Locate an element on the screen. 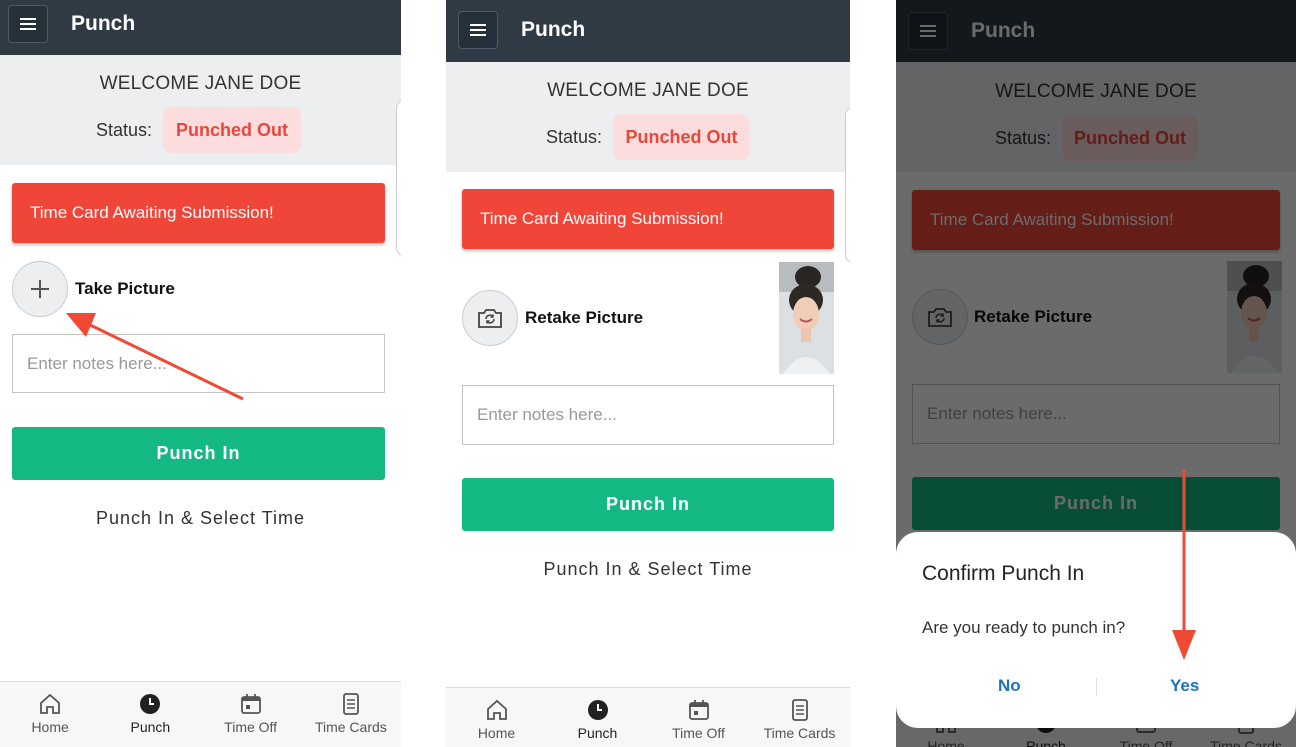 This screenshot has height=747, width=1296. app-header: Punch is located at coordinates (648, 31).